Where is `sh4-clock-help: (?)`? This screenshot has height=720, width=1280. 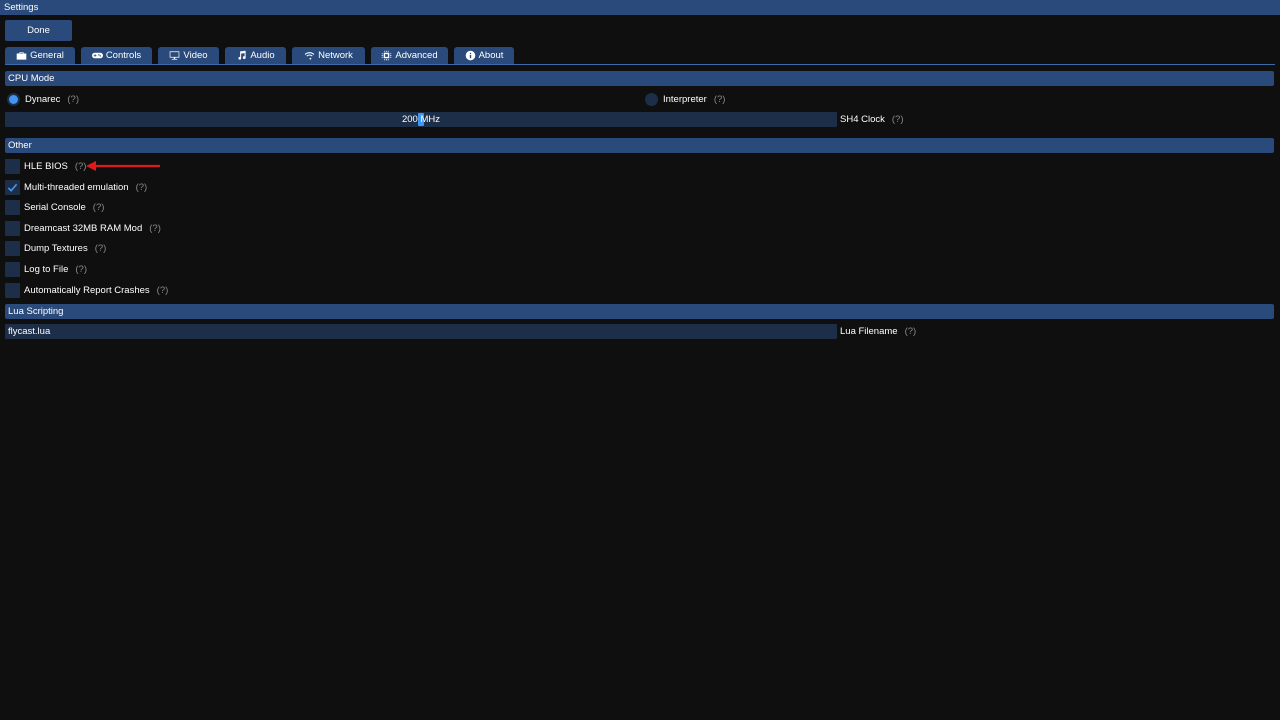
sh4-clock-help: (?) is located at coordinates (898, 119).